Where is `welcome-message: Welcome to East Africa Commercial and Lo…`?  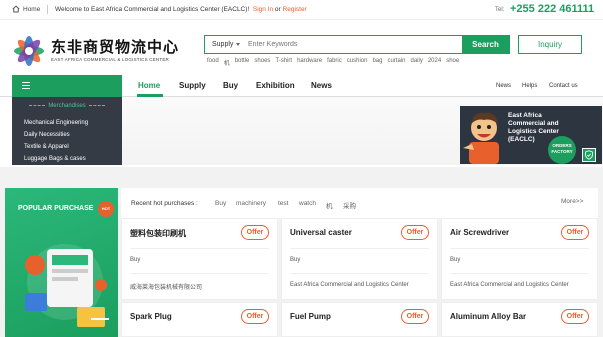
welcome-message: Welcome to East Africa Commercial and Lo… is located at coordinates (152, 9).